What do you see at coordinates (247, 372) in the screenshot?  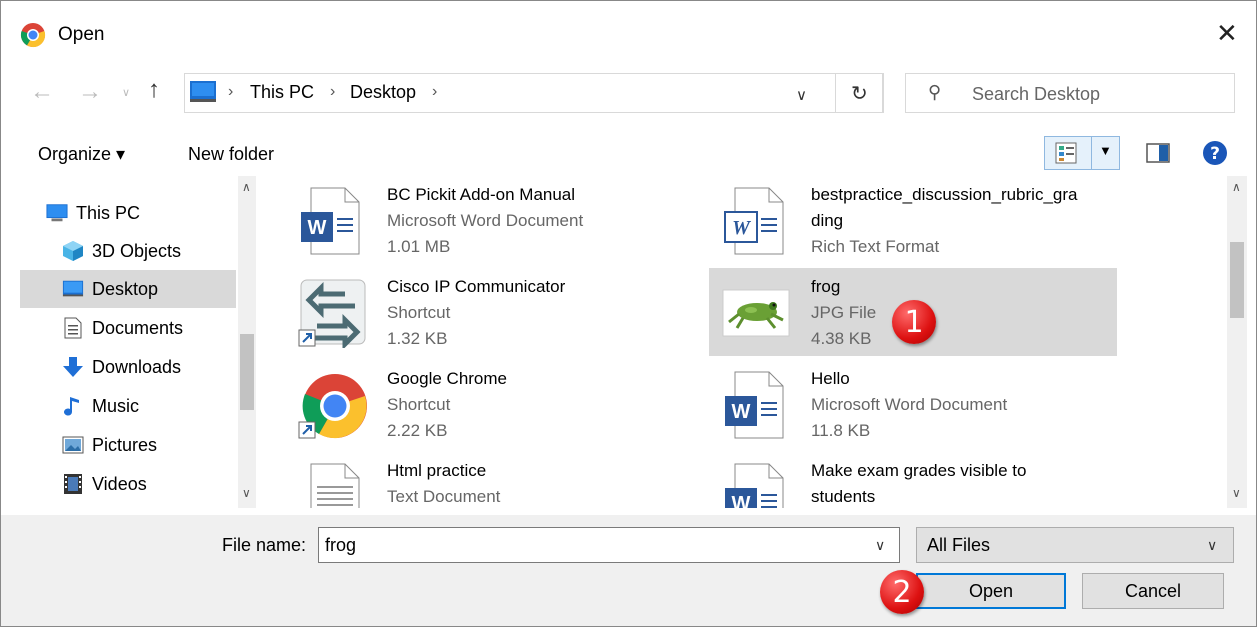 I see `sidebar-scroll-thumb` at bounding box center [247, 372].